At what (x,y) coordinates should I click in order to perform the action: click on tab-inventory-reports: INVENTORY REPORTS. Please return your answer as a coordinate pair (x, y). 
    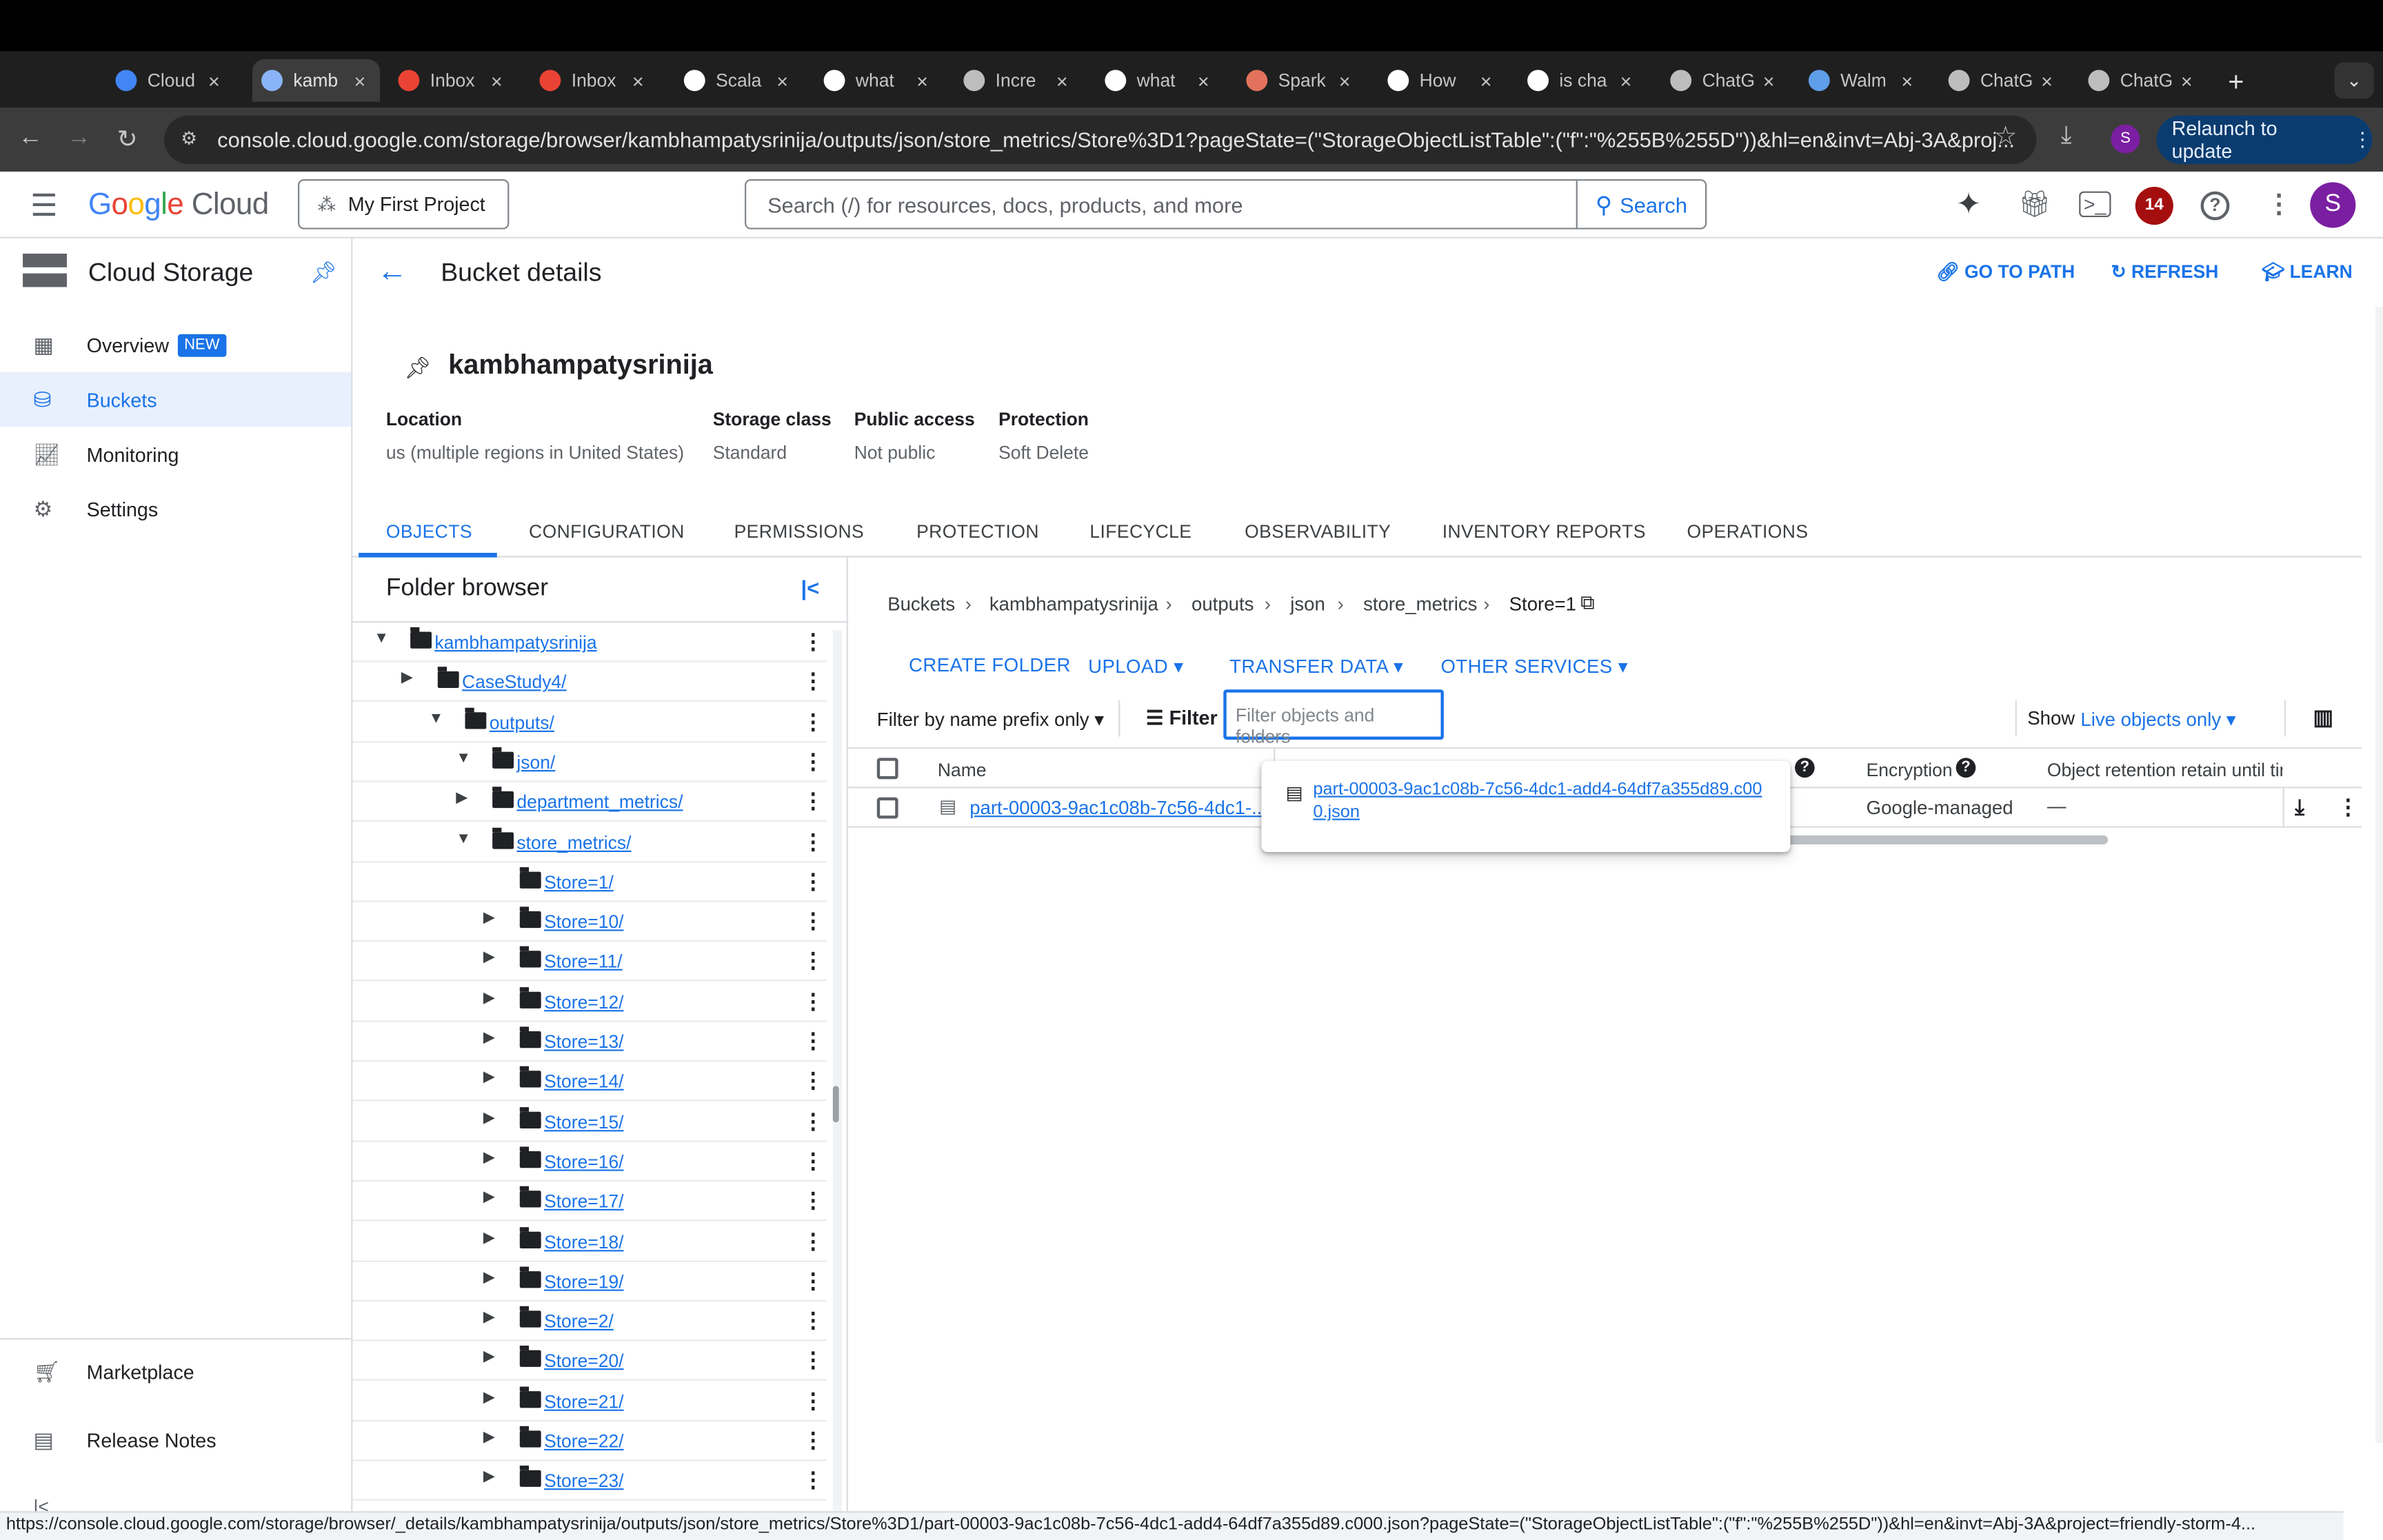
    Looking at the image, I should click on (1544, 532).